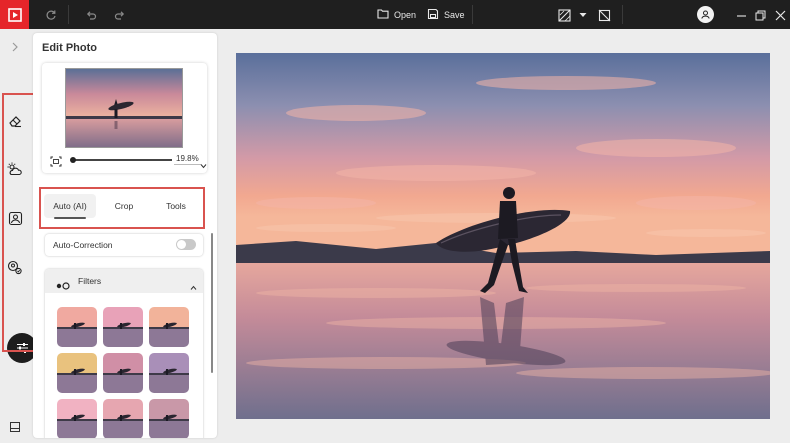 The image size is (790, 443). I want to click on zoom-control: 19.8%, so click(128, 161).